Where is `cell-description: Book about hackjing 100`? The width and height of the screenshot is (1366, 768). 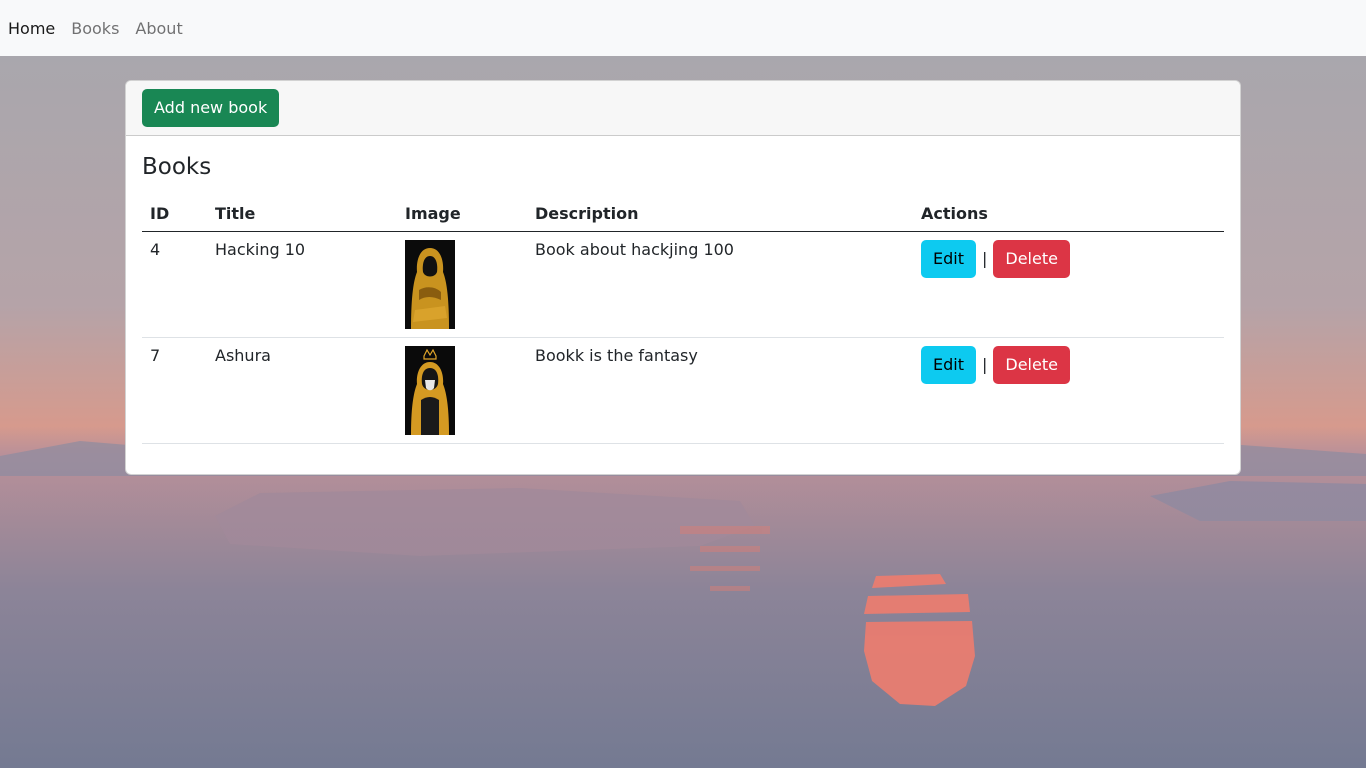
cell-description: Book about hackjing 100 is located at coordinates (720, 284).